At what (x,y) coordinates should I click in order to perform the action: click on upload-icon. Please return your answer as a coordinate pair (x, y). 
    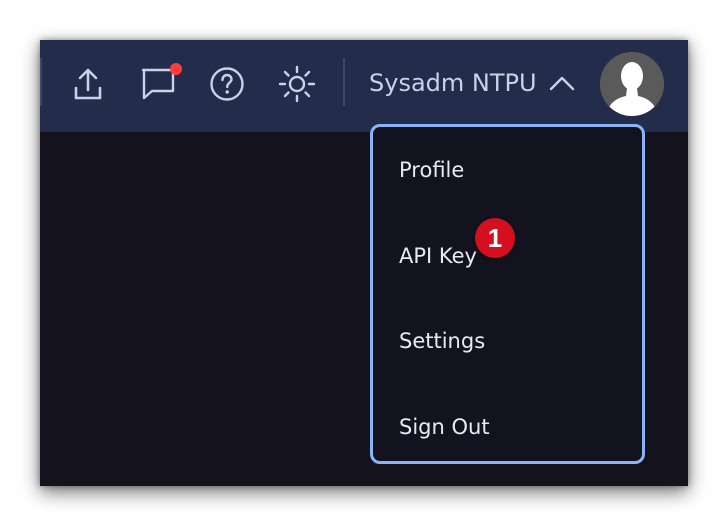
    Looking at the image, I should click on (88, 84).